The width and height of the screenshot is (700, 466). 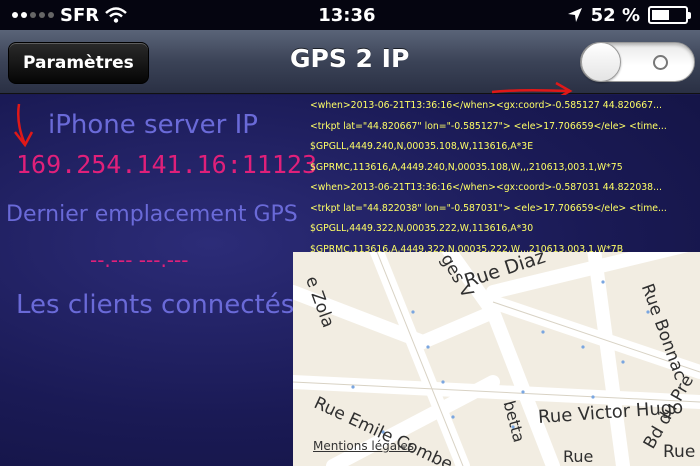 I want to click on battery-icon, so click(x=669, y=15).